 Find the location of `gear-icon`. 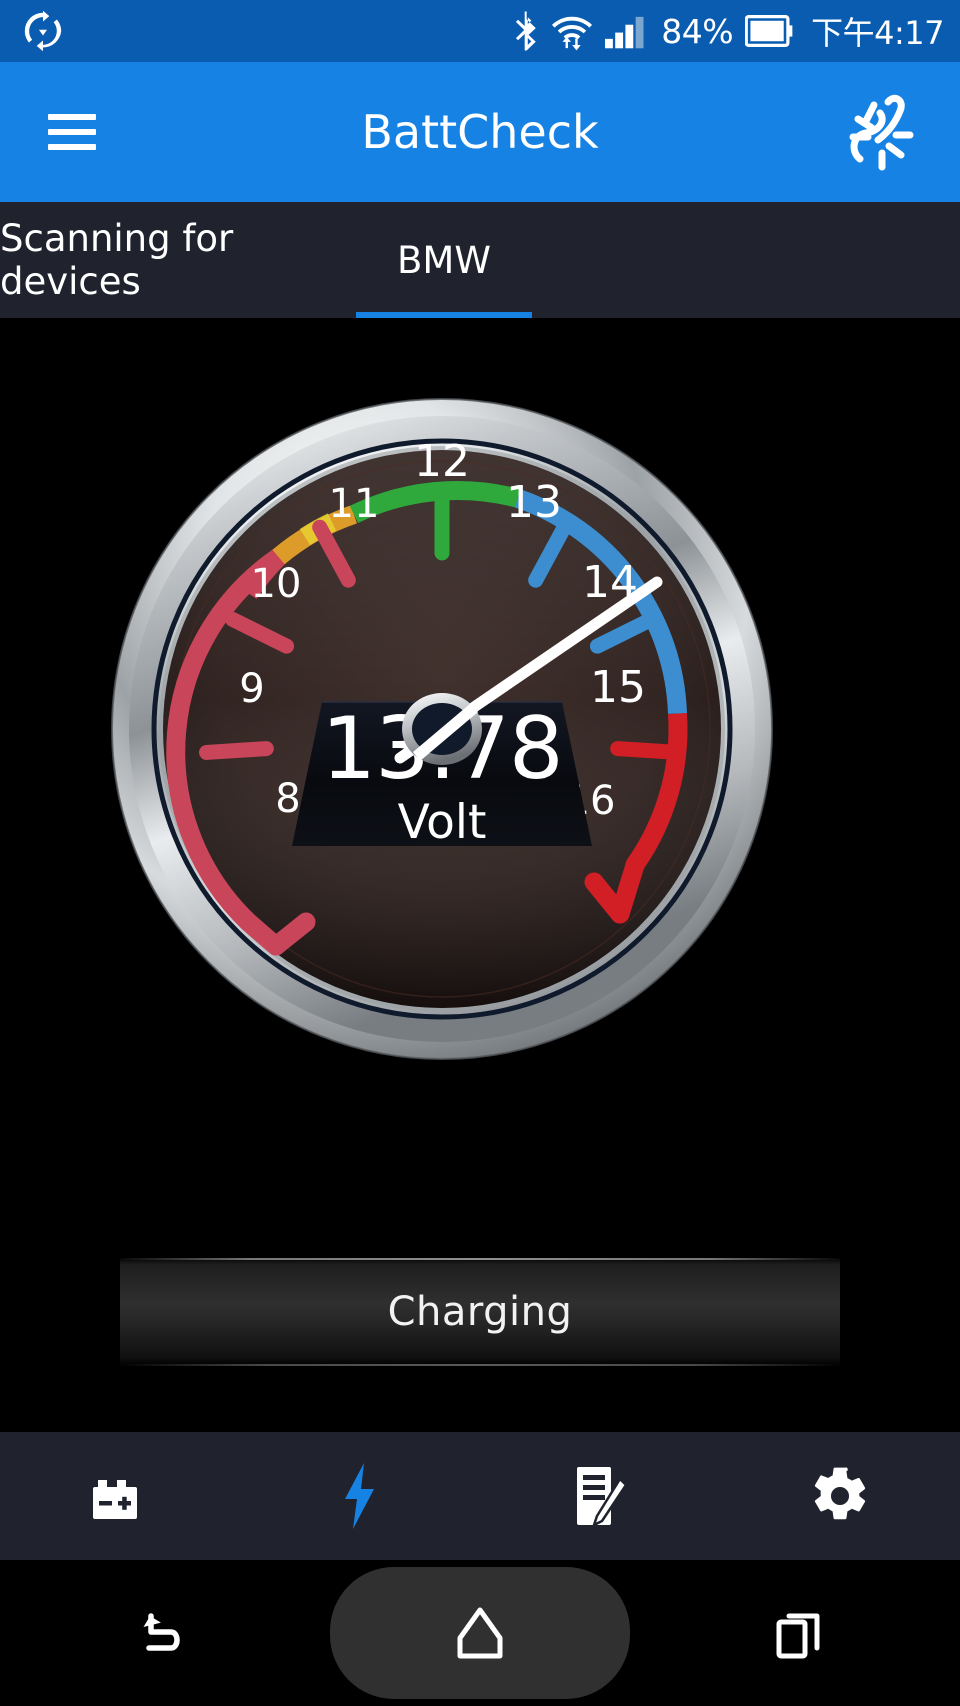

gear-icon is located at coordinates (840, 1493).